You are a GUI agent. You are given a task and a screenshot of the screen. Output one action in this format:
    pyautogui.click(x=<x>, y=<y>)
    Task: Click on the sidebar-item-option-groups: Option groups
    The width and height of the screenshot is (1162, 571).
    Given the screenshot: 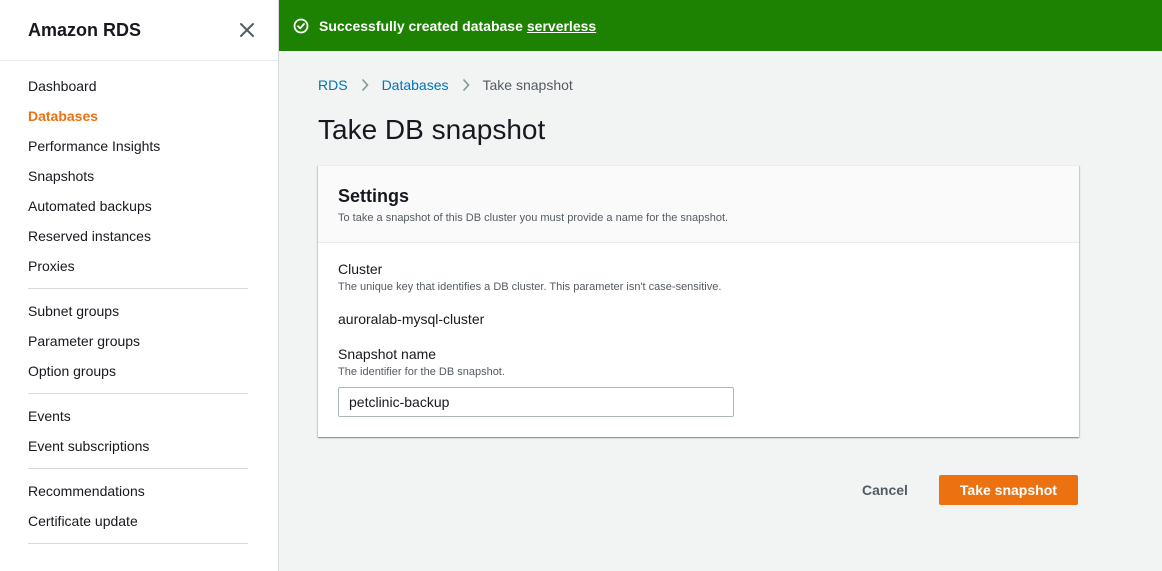 What is the action you would take?
    pyautogui.click(x=153, y=371)
    